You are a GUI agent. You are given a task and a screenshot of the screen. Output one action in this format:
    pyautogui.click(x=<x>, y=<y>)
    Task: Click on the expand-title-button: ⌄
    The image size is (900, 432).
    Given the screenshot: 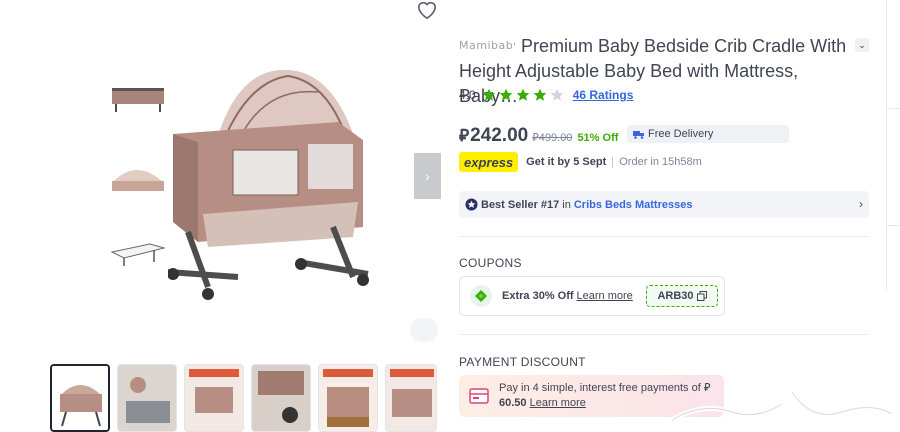 What is the action you would take?
    pyautogui.click(x=862, y=45)
    